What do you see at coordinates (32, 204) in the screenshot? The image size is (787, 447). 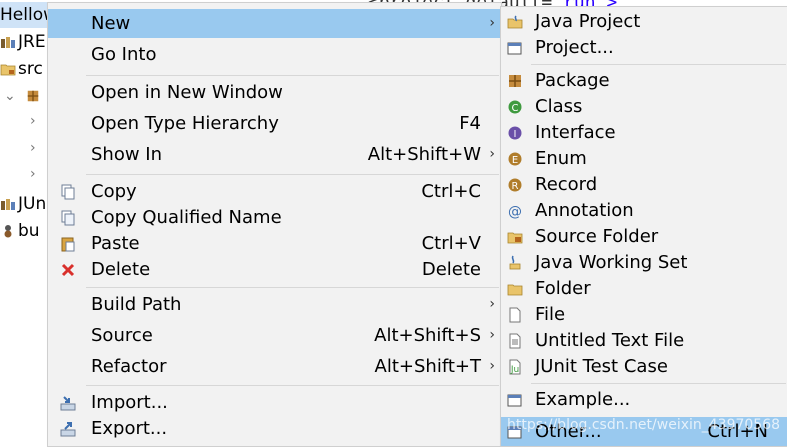 I see `tree-item-label: JUn` at bounding box center [32, 204].